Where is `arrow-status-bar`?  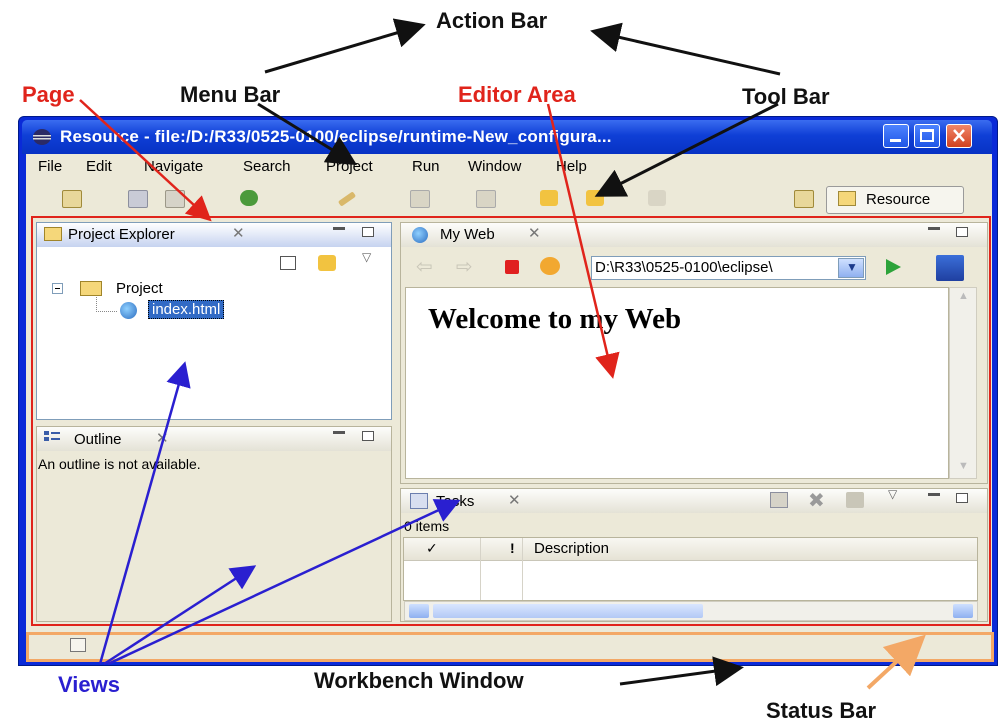 arrow-status-bar is located at coordinates (896, 662).